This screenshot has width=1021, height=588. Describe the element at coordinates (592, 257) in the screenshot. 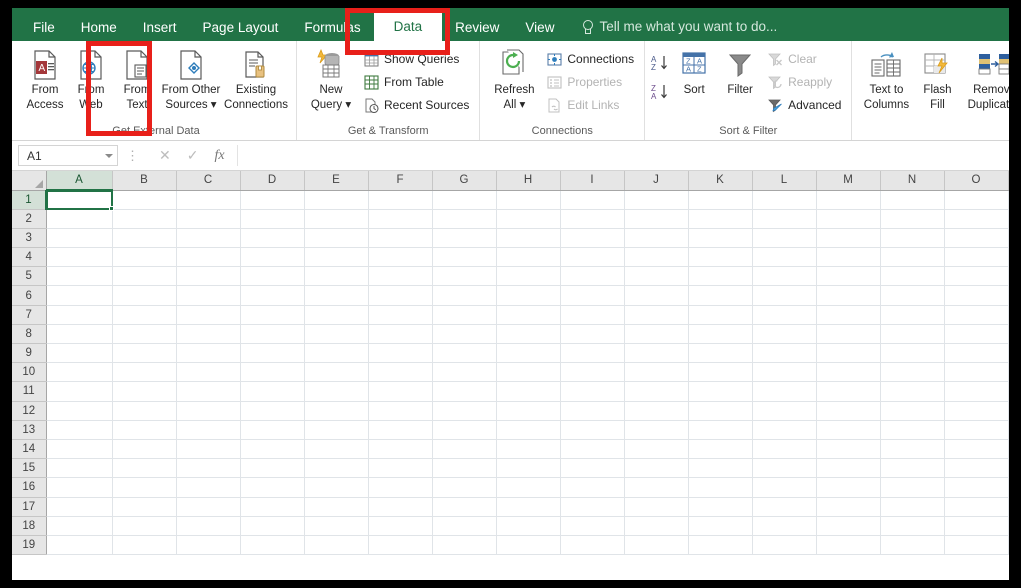

I see `cell-I4` at that location.